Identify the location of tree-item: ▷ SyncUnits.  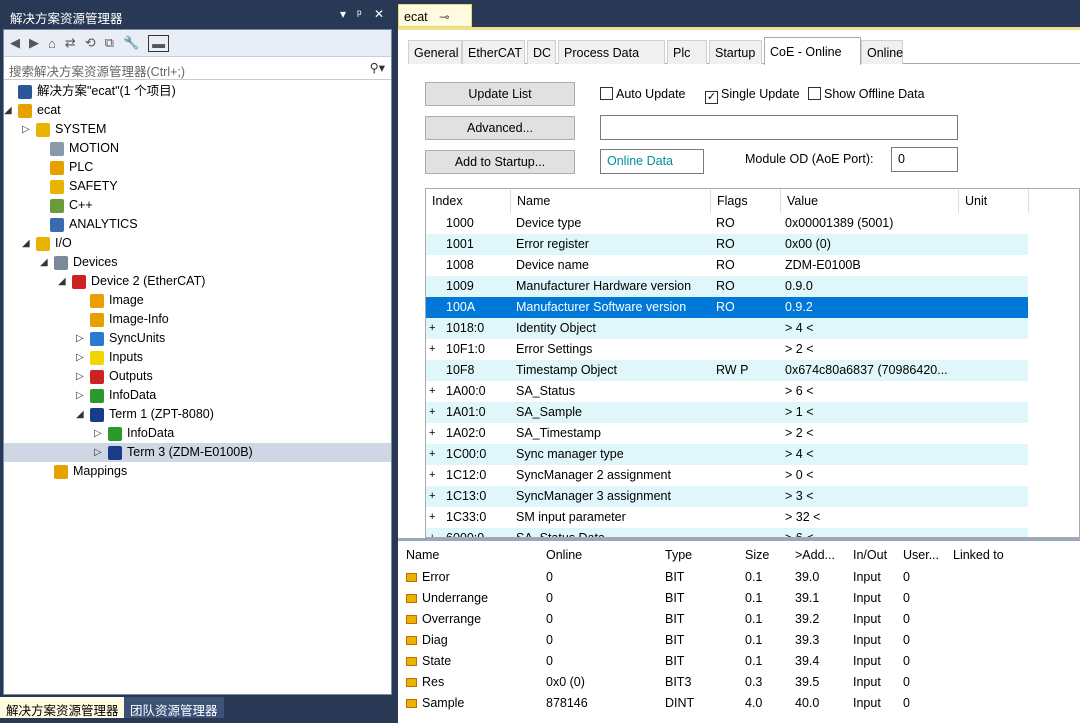
(197, 338).